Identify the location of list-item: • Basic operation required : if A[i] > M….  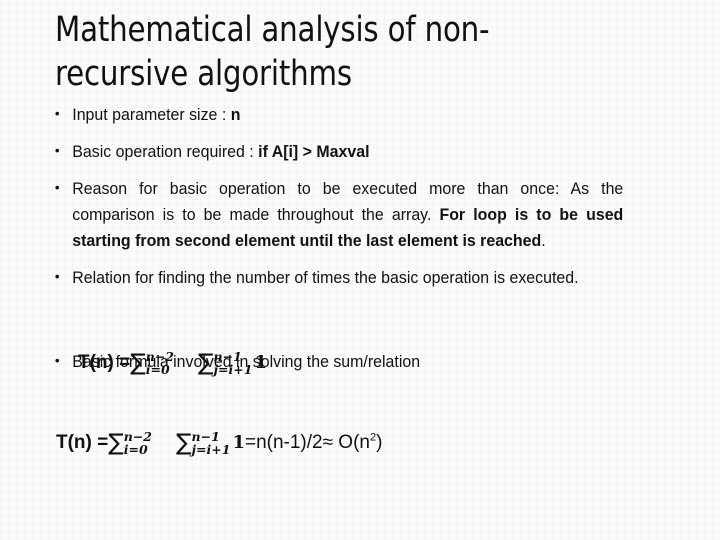
(337, 152).